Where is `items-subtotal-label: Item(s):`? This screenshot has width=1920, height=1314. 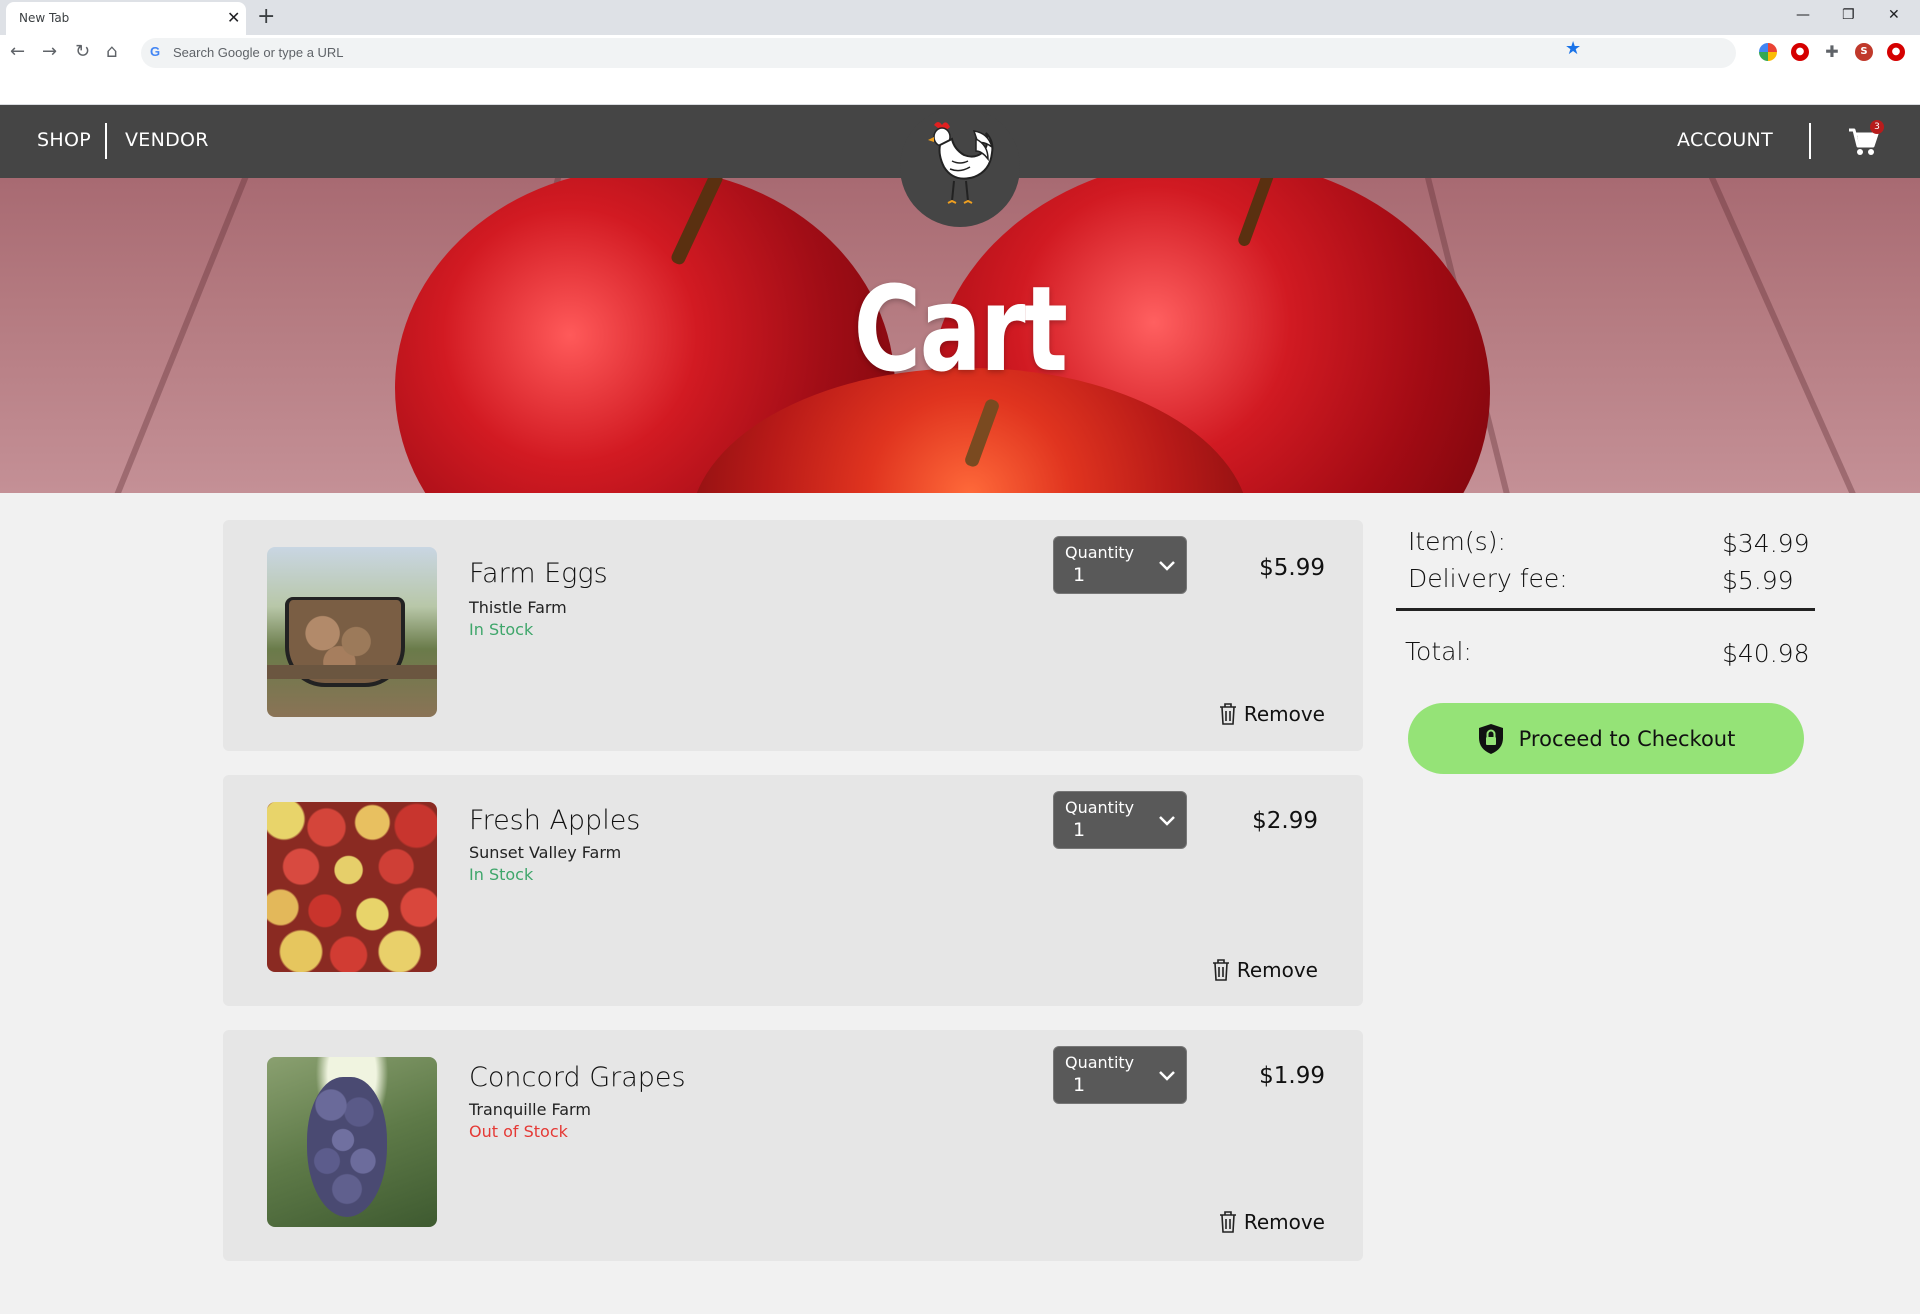
items-subtotal-label: Item(s): is located at coordinates (1457, 541).